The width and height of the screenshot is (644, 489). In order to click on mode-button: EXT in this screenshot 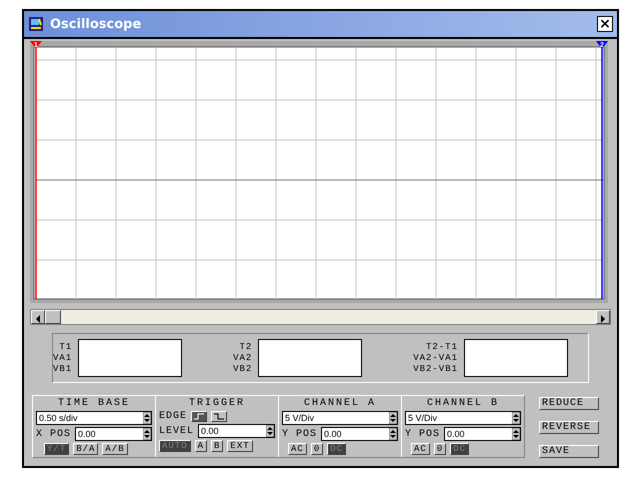, I will do `click(240, 446)`.